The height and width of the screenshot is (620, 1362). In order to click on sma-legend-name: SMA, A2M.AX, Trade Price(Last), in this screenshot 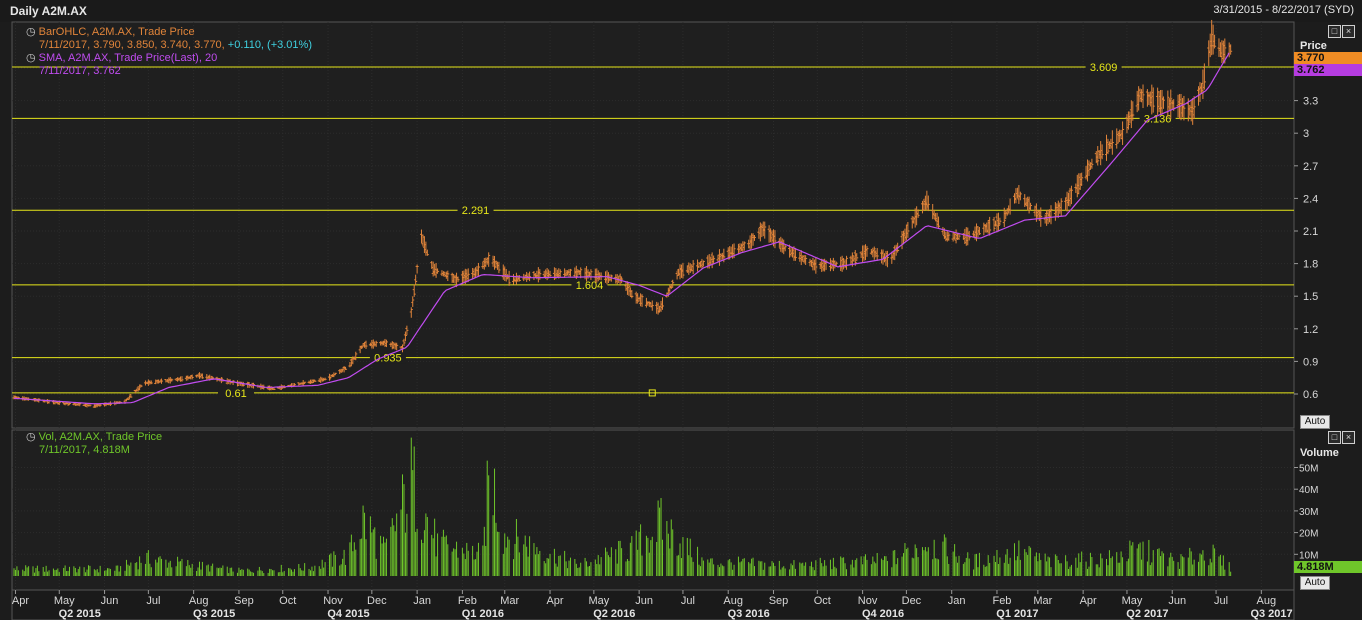, I will do `click(120, 58)`.